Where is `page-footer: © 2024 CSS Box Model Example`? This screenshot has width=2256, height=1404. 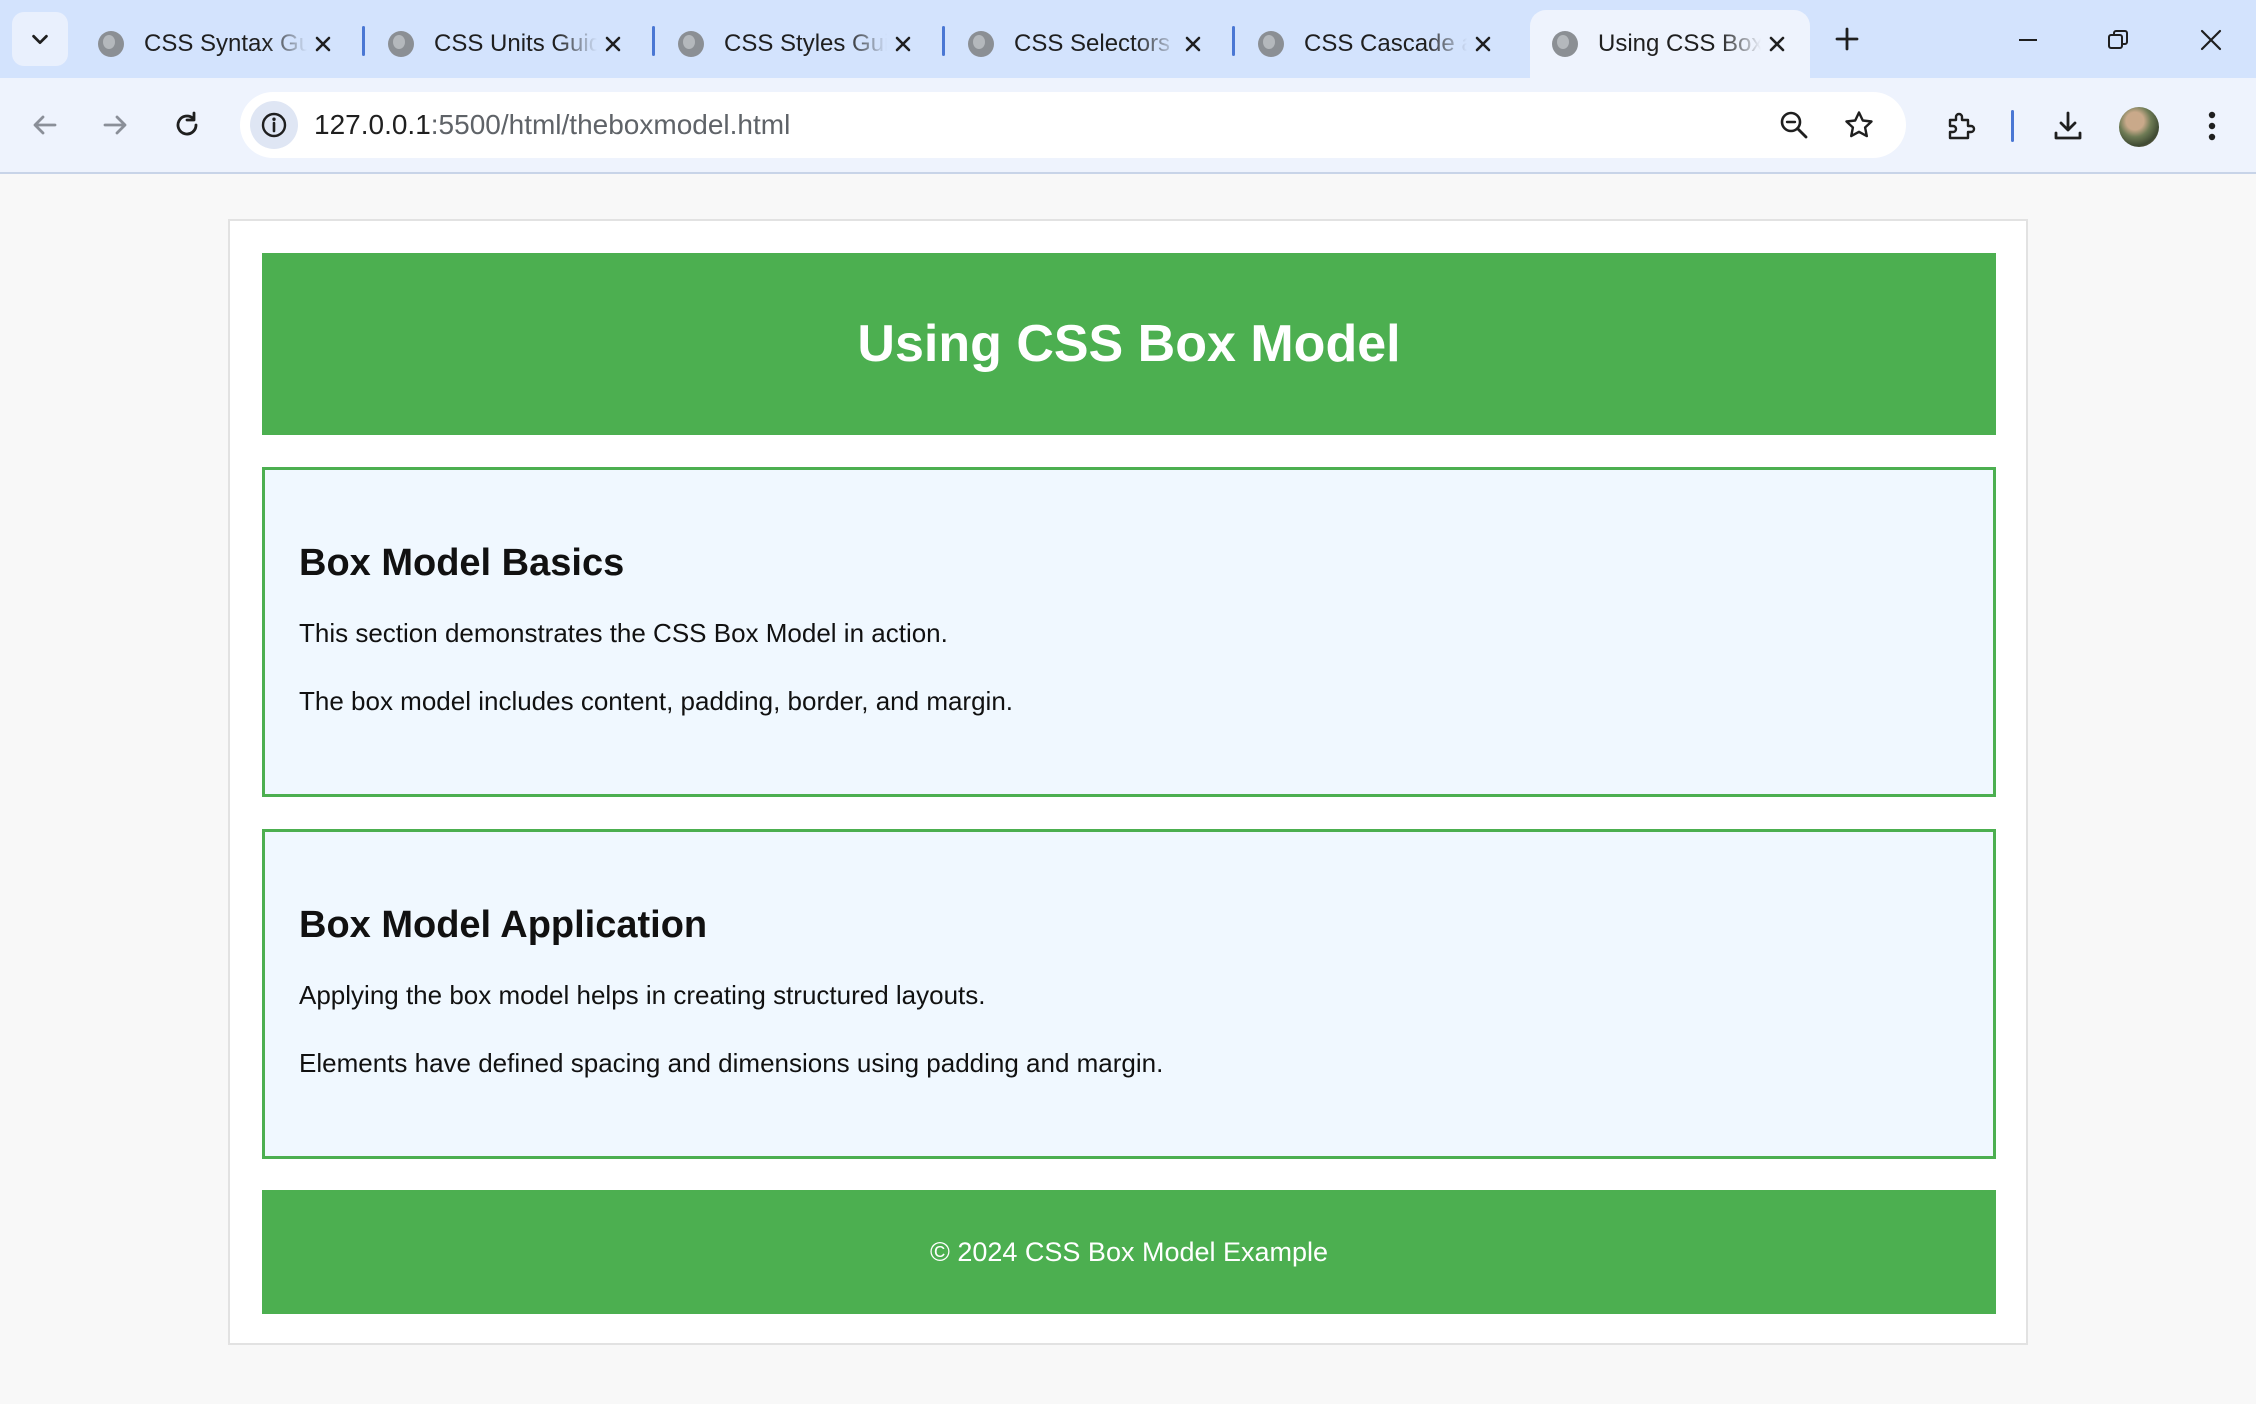 page-footer: © 2024 CSS Box Model Example is located at coordinates (1129, 1252).